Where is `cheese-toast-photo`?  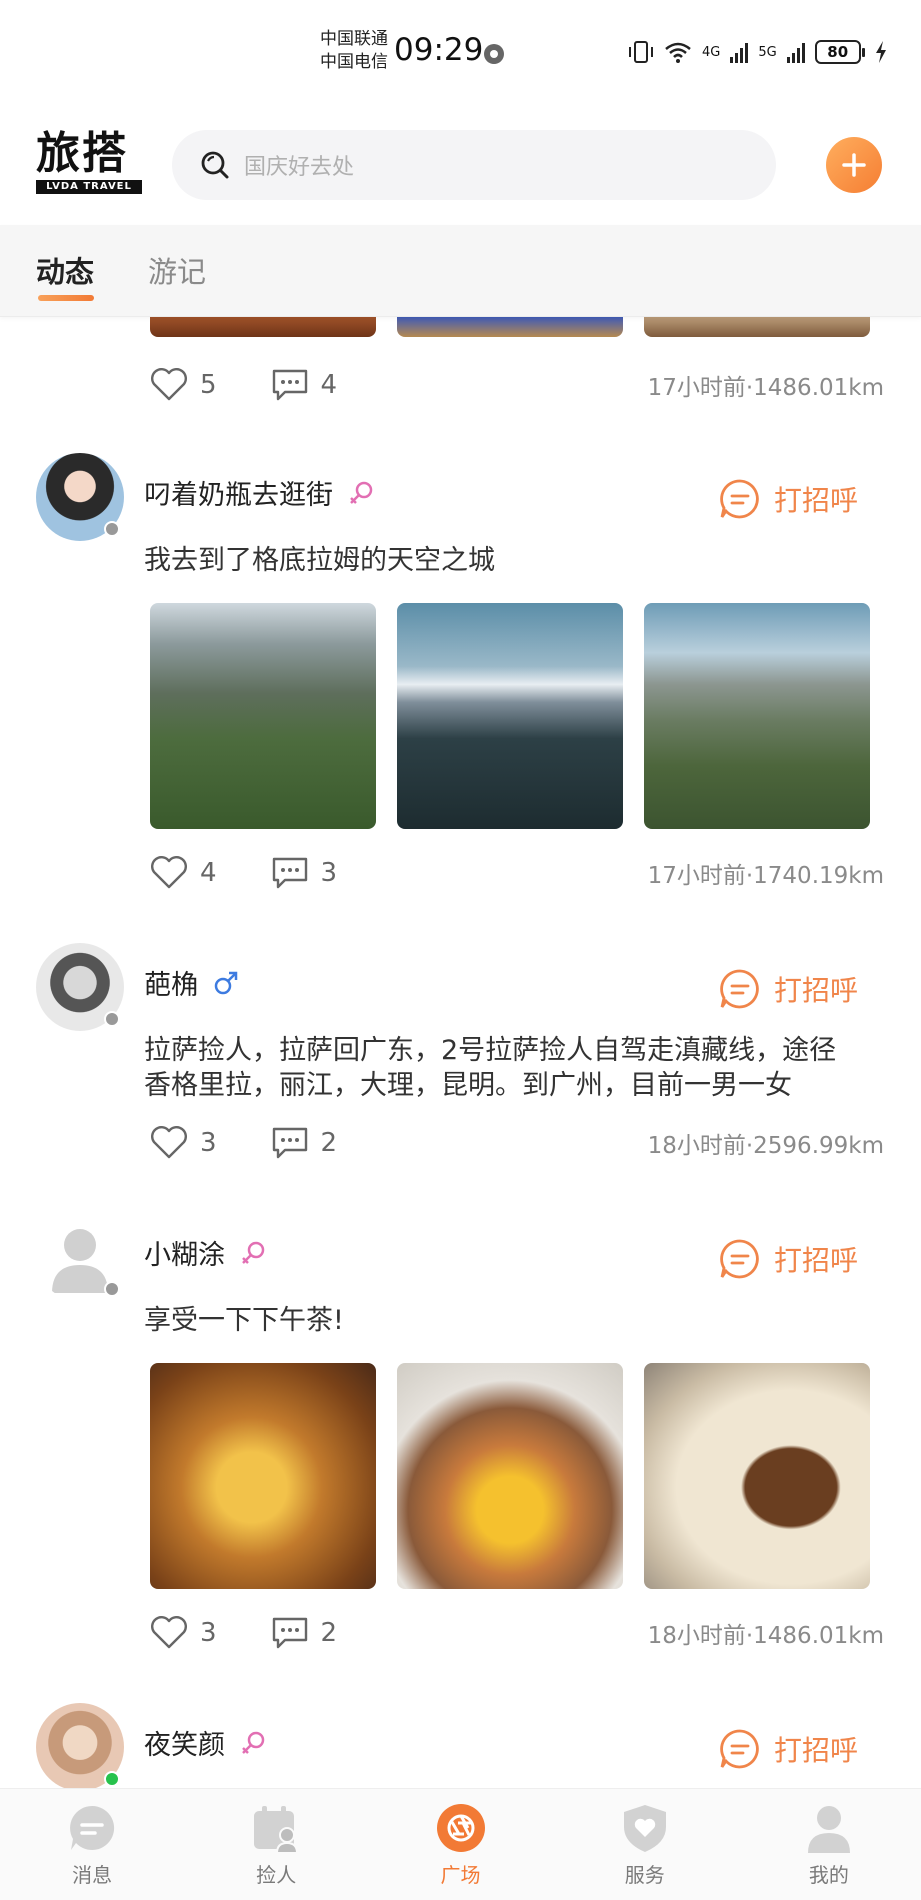
cheese-toast-photo is located at coordinates (263, 1476).